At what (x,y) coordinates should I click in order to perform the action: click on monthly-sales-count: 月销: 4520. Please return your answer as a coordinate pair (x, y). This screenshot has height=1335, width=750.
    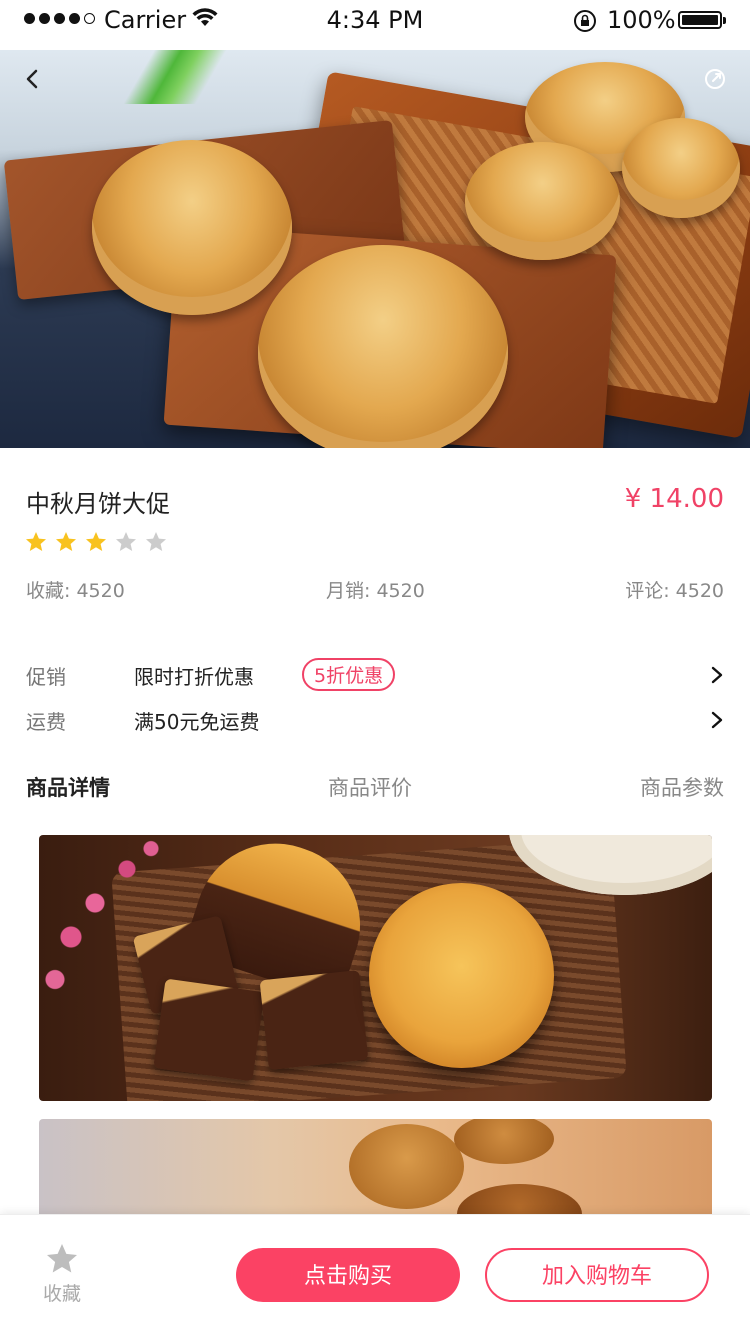
    Looking at the image, I should click on (375, 591).